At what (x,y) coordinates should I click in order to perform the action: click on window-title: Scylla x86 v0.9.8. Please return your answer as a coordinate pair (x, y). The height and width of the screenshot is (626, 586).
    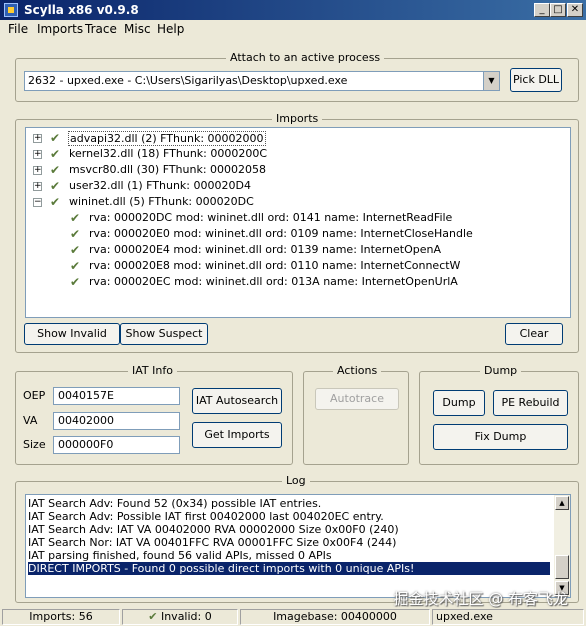
    Looking at the image, I should click on (81, 10).